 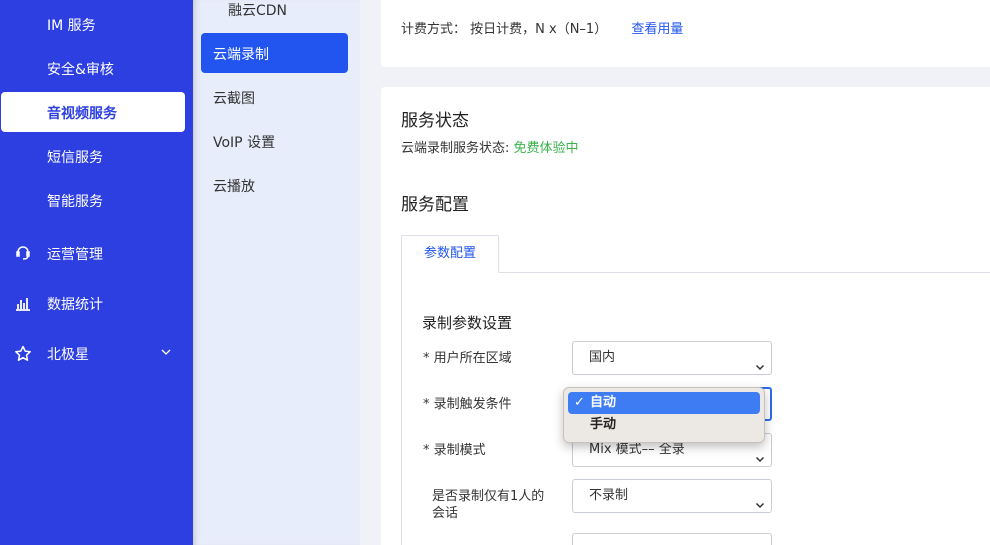 What do you see at coordinates (435, 205) in the screenshot?
I see `service-config-title: 服务配置` at bounding box center [435, 205].